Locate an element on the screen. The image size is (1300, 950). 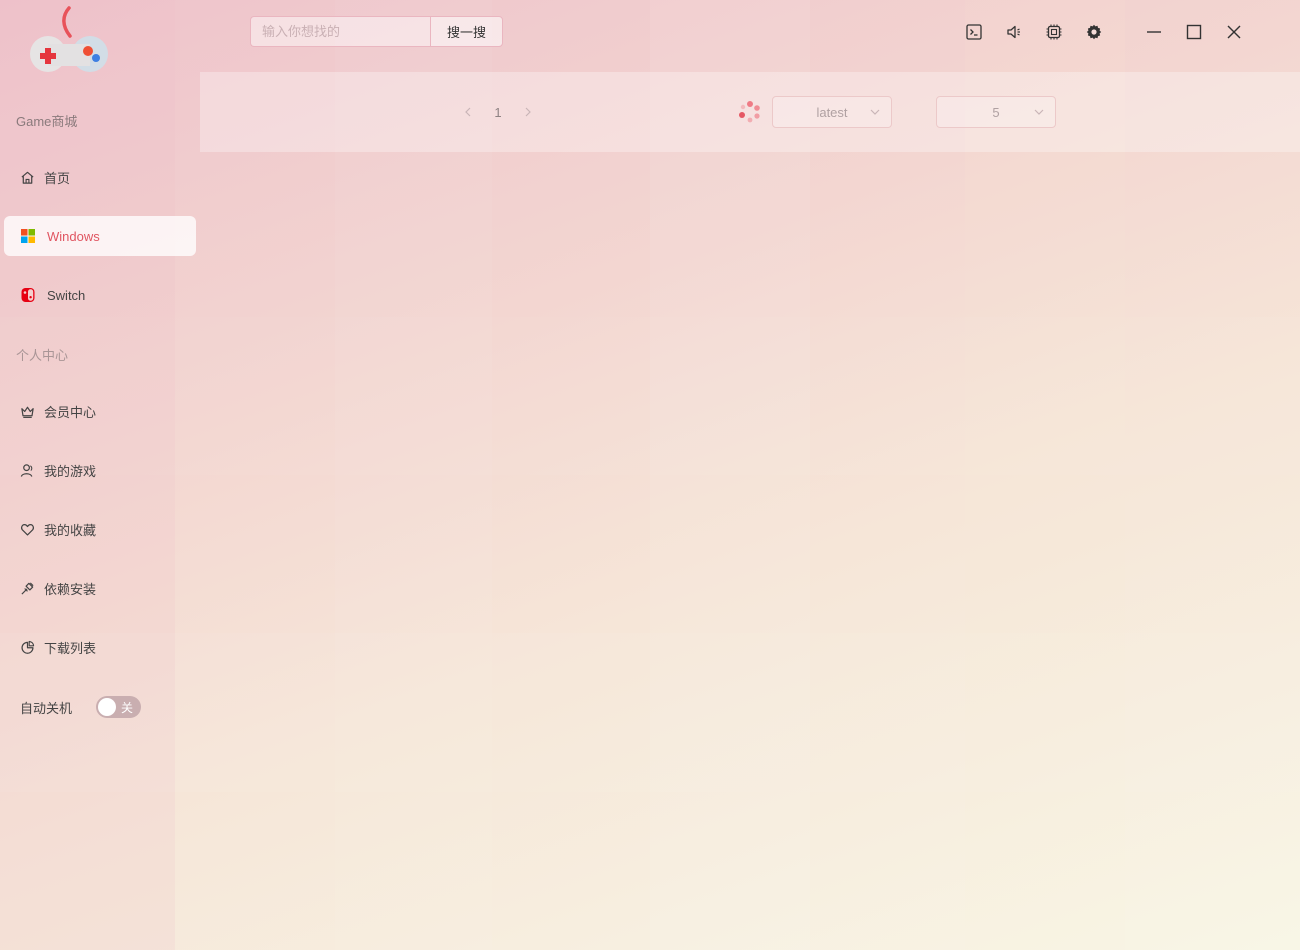
sidebar-item-label: 首页 is located at coordinates (57, 178).